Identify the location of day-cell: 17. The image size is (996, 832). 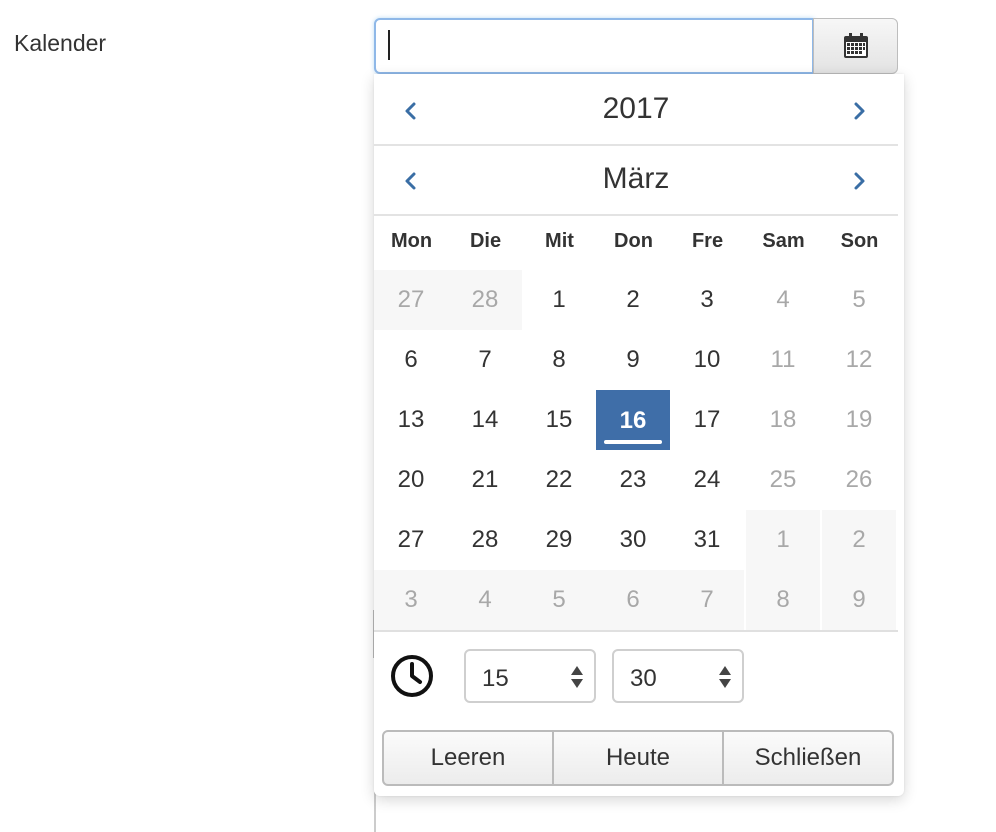
(707, 420).